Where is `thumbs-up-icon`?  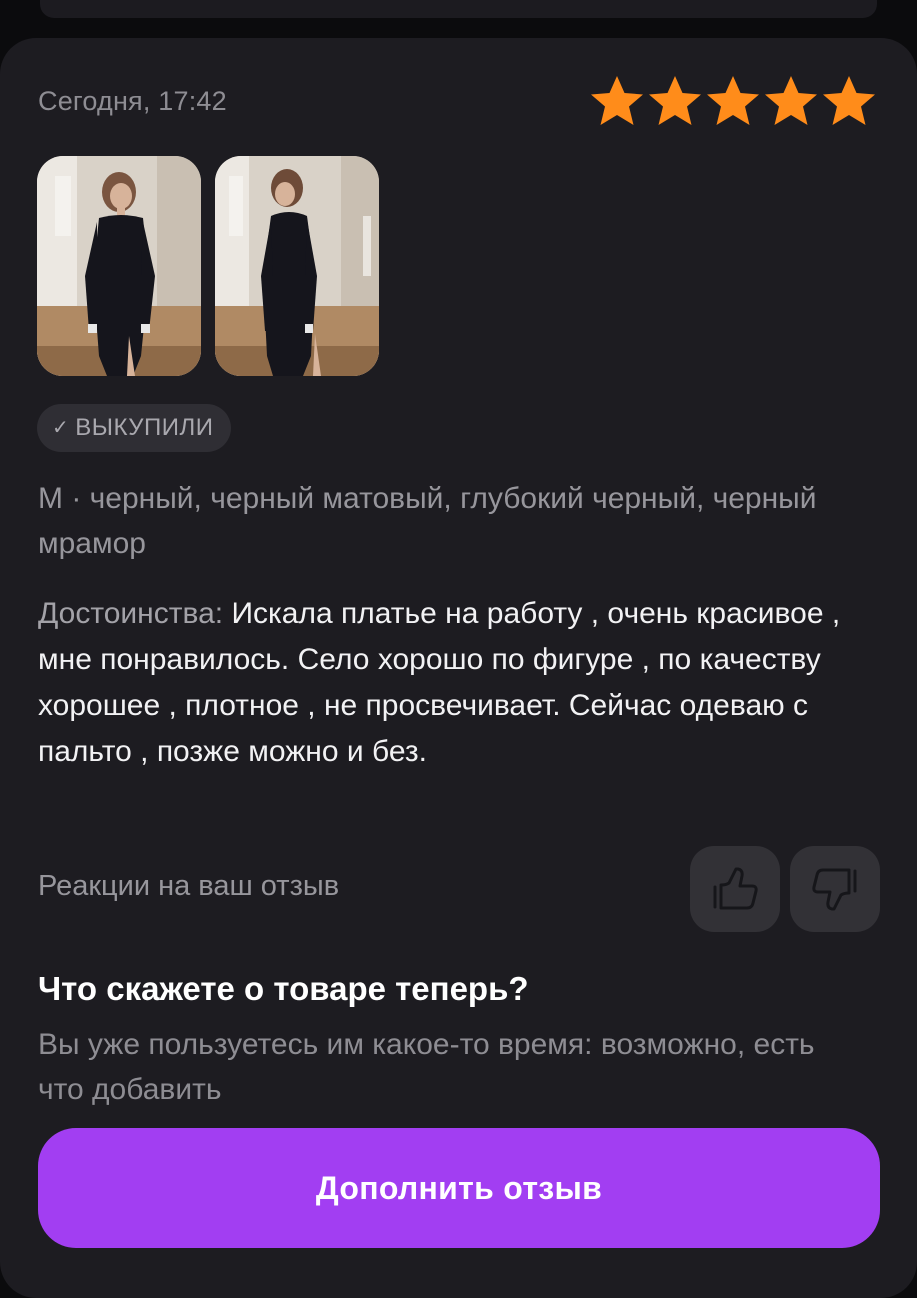 thumbs-up-icon is located at coordinates (735, 888).